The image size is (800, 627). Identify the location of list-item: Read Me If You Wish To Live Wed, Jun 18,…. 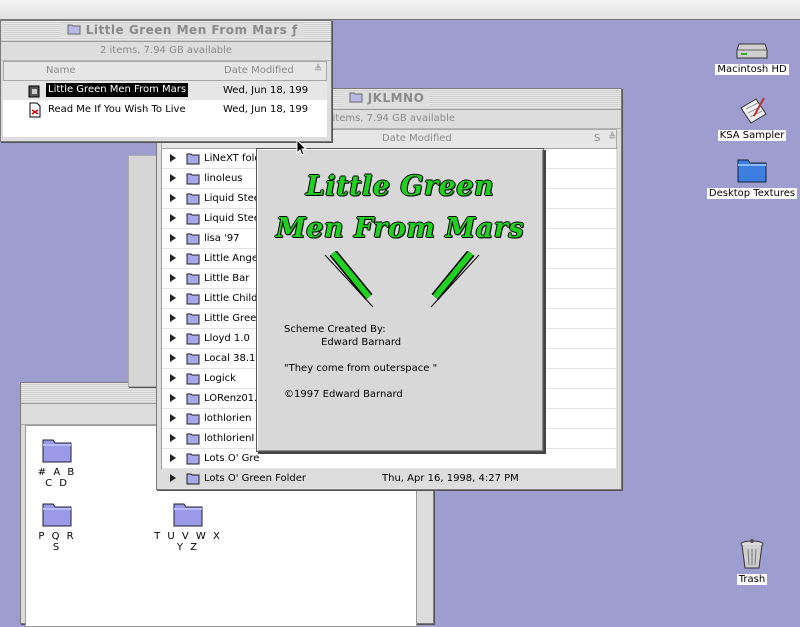
(165, 109).